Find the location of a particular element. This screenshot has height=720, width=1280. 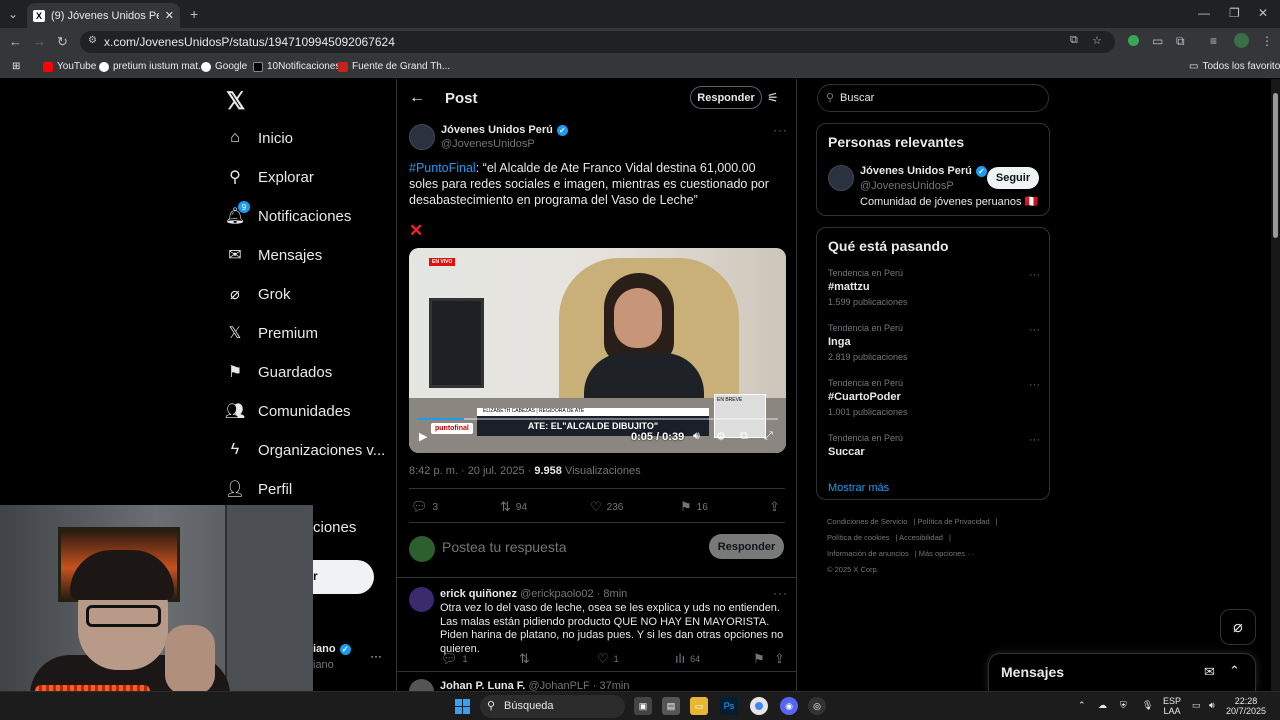

photoshop-icon: Ps is located at coordinates (729, 706).